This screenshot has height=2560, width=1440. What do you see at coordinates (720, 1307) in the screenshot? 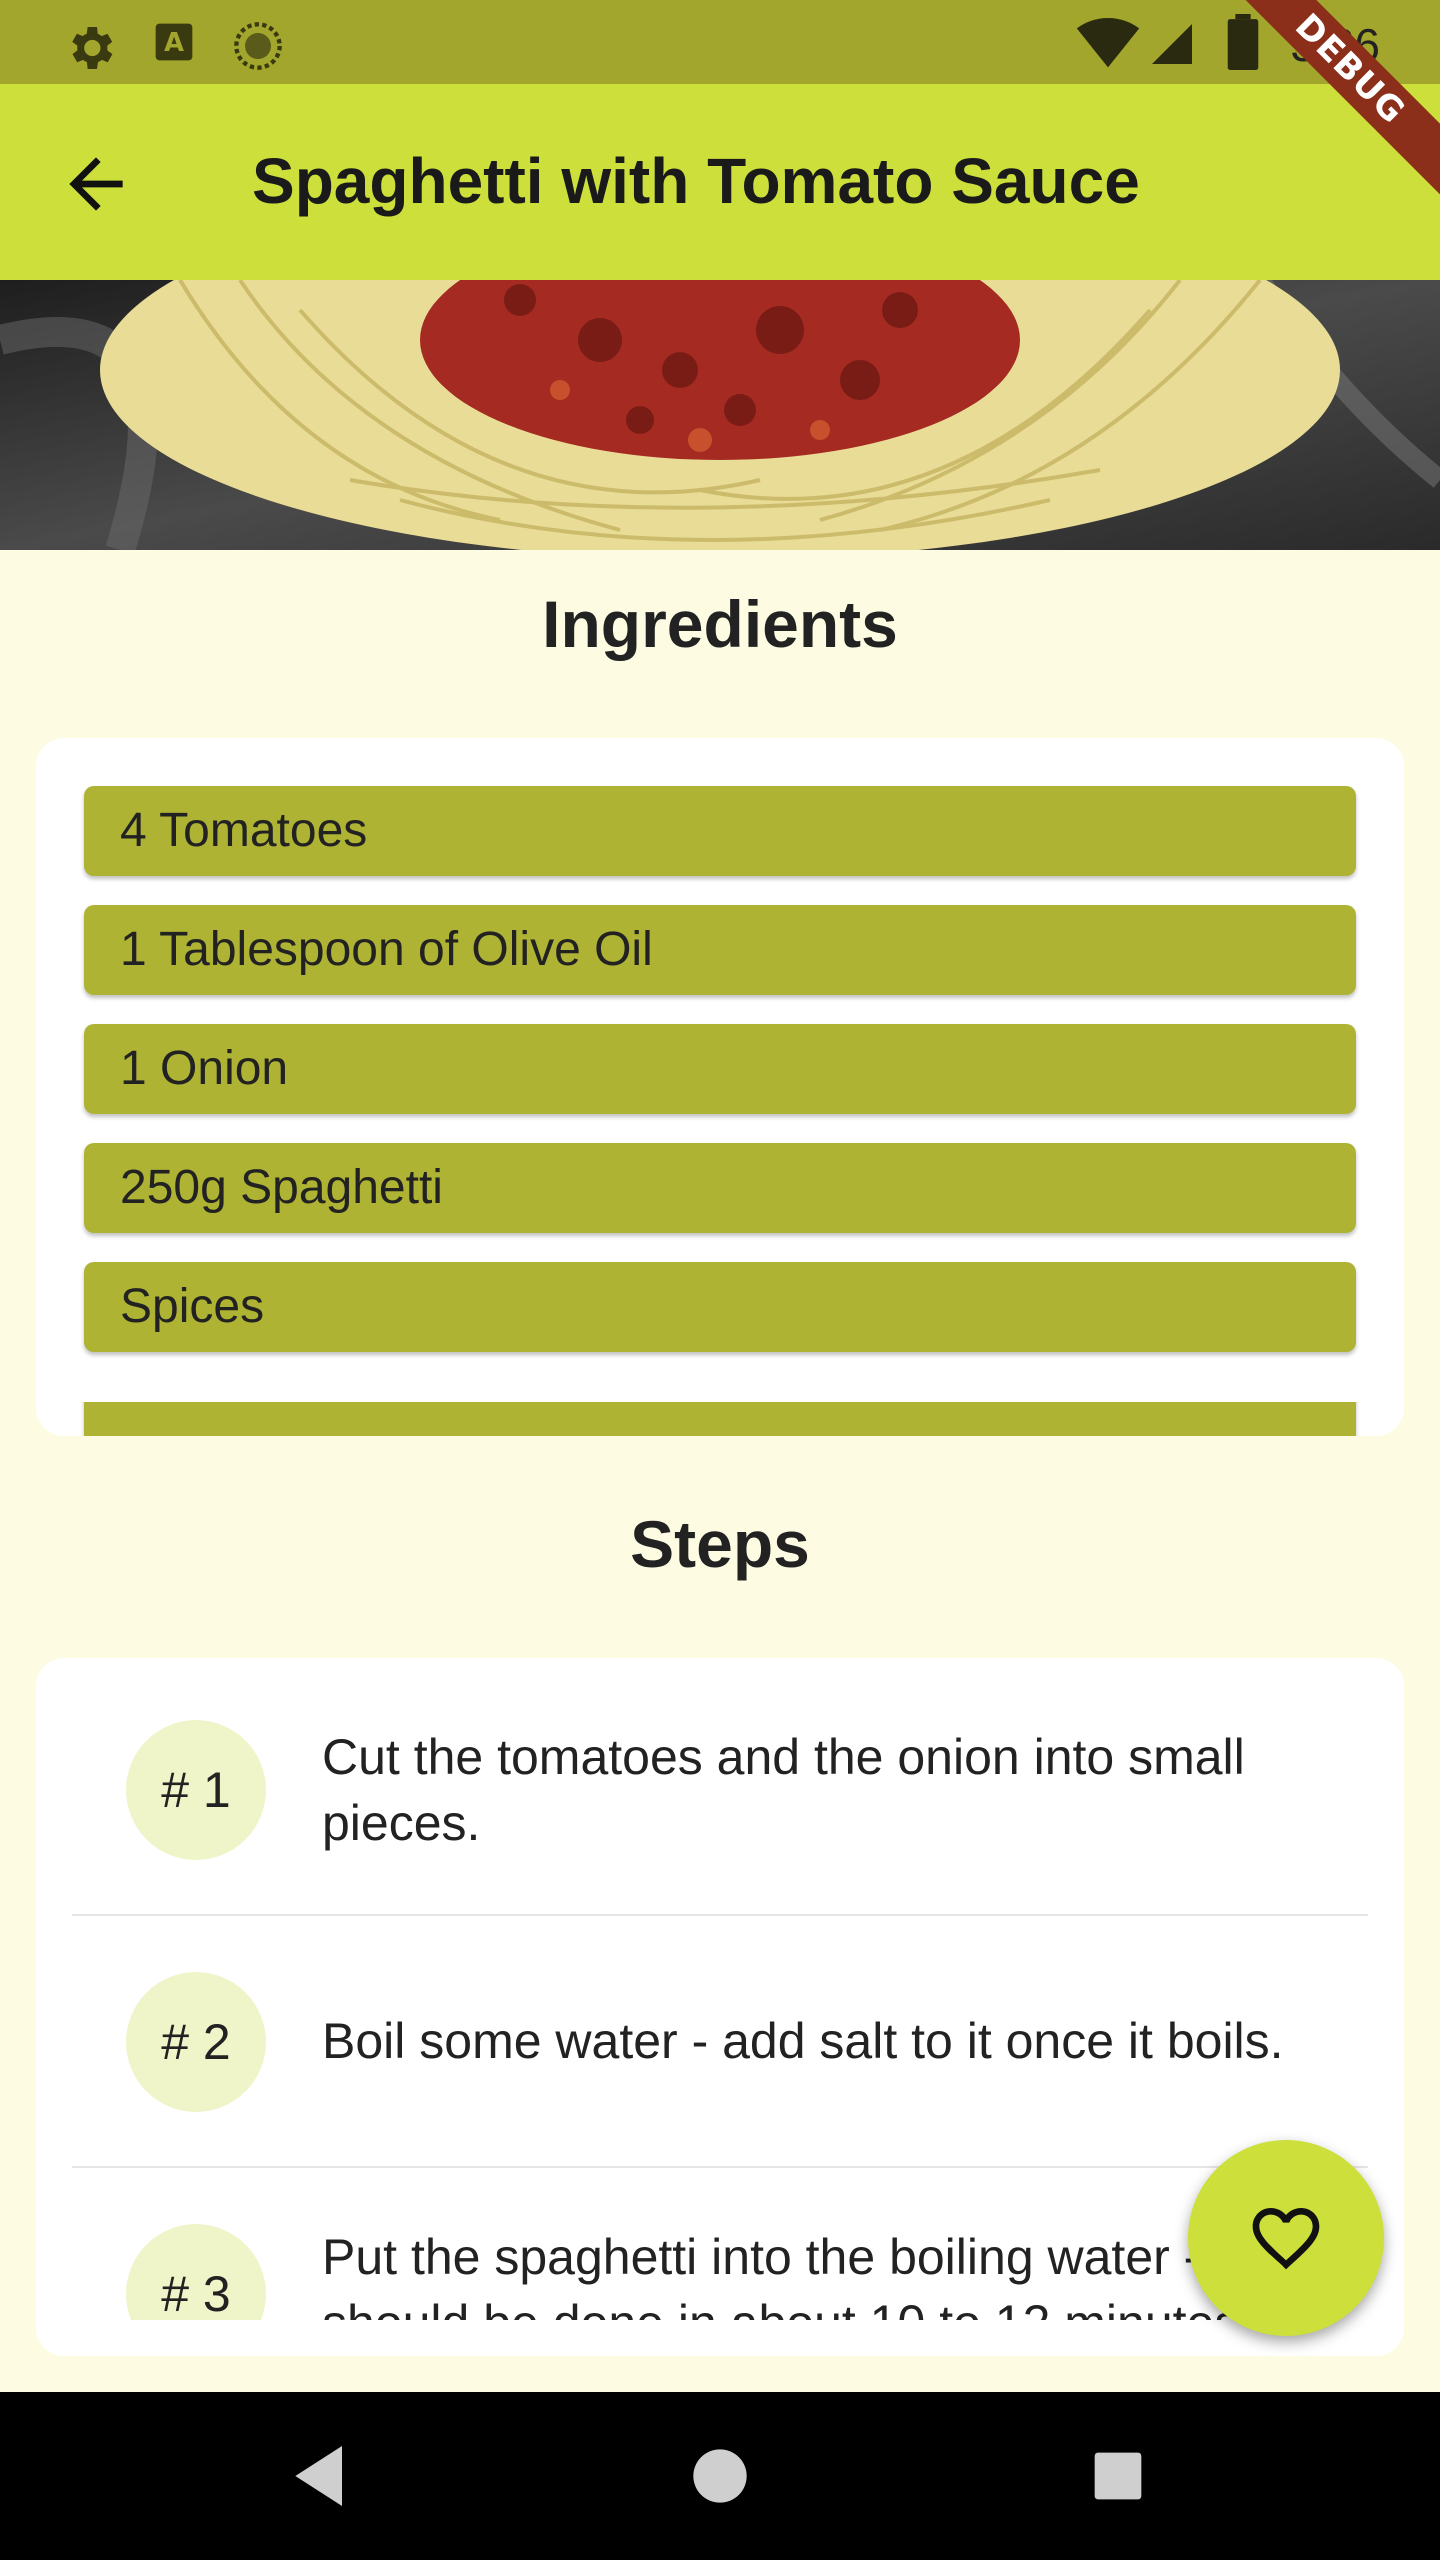
I see `ingredient-item: Spices` at bounding box center [720, 1307].